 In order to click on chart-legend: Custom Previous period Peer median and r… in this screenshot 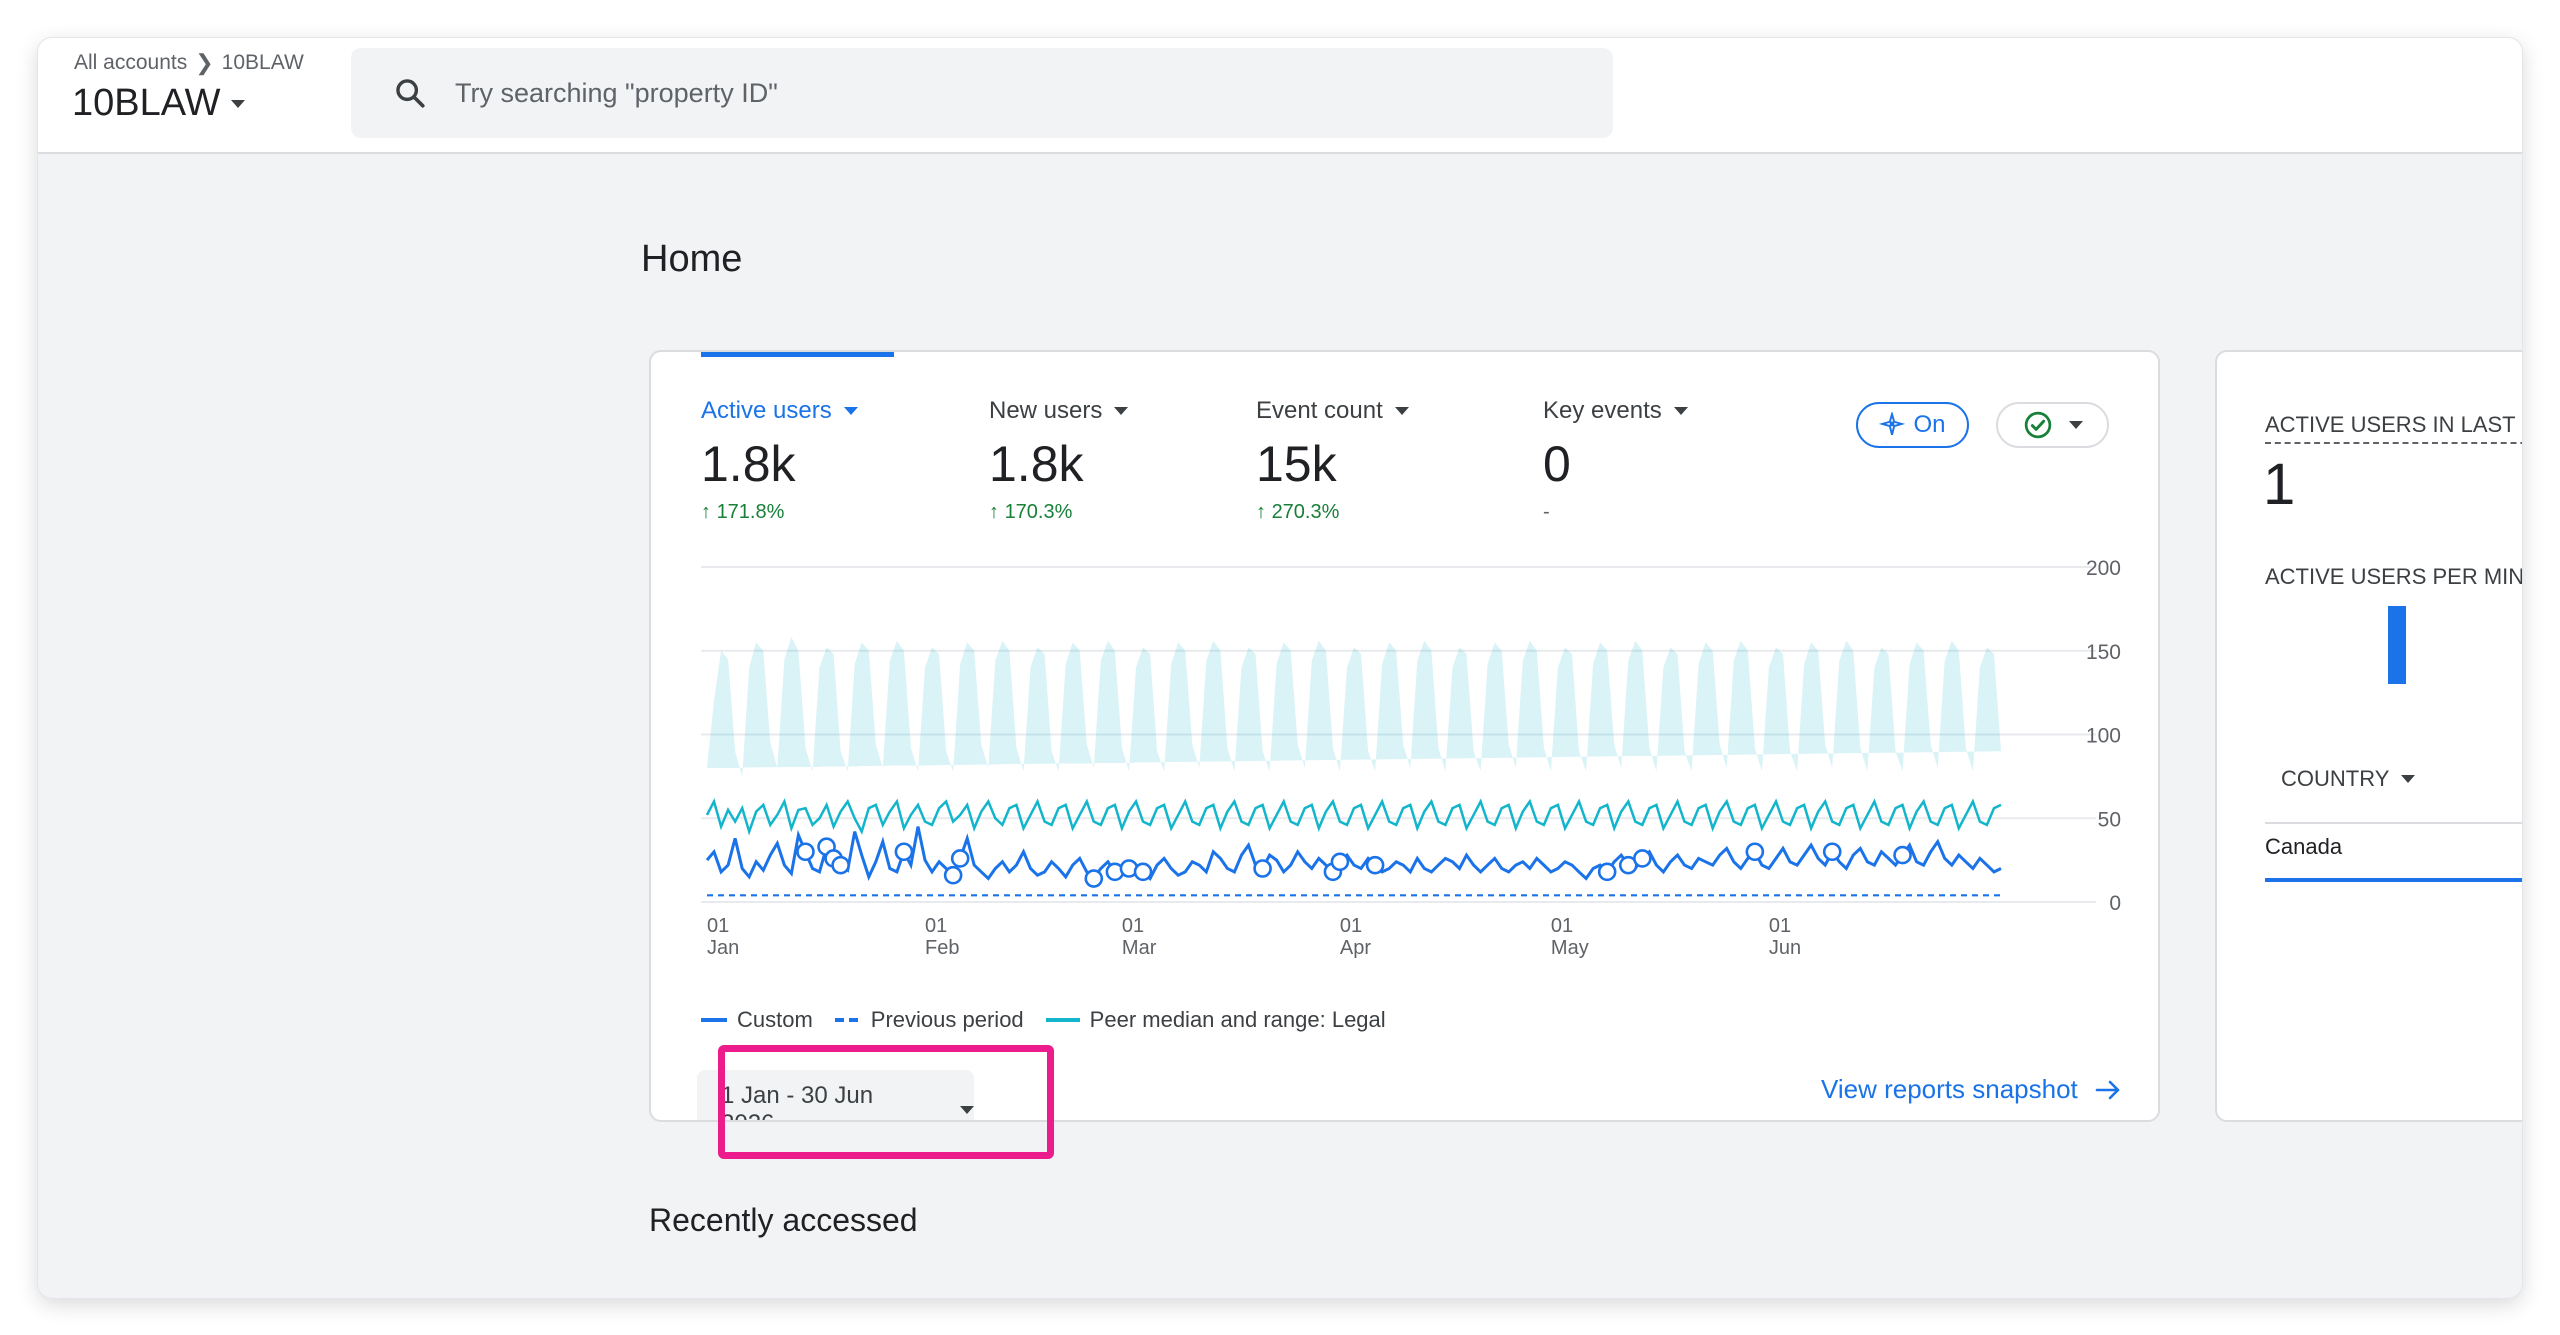, I will do `click(1048, 1020)`.